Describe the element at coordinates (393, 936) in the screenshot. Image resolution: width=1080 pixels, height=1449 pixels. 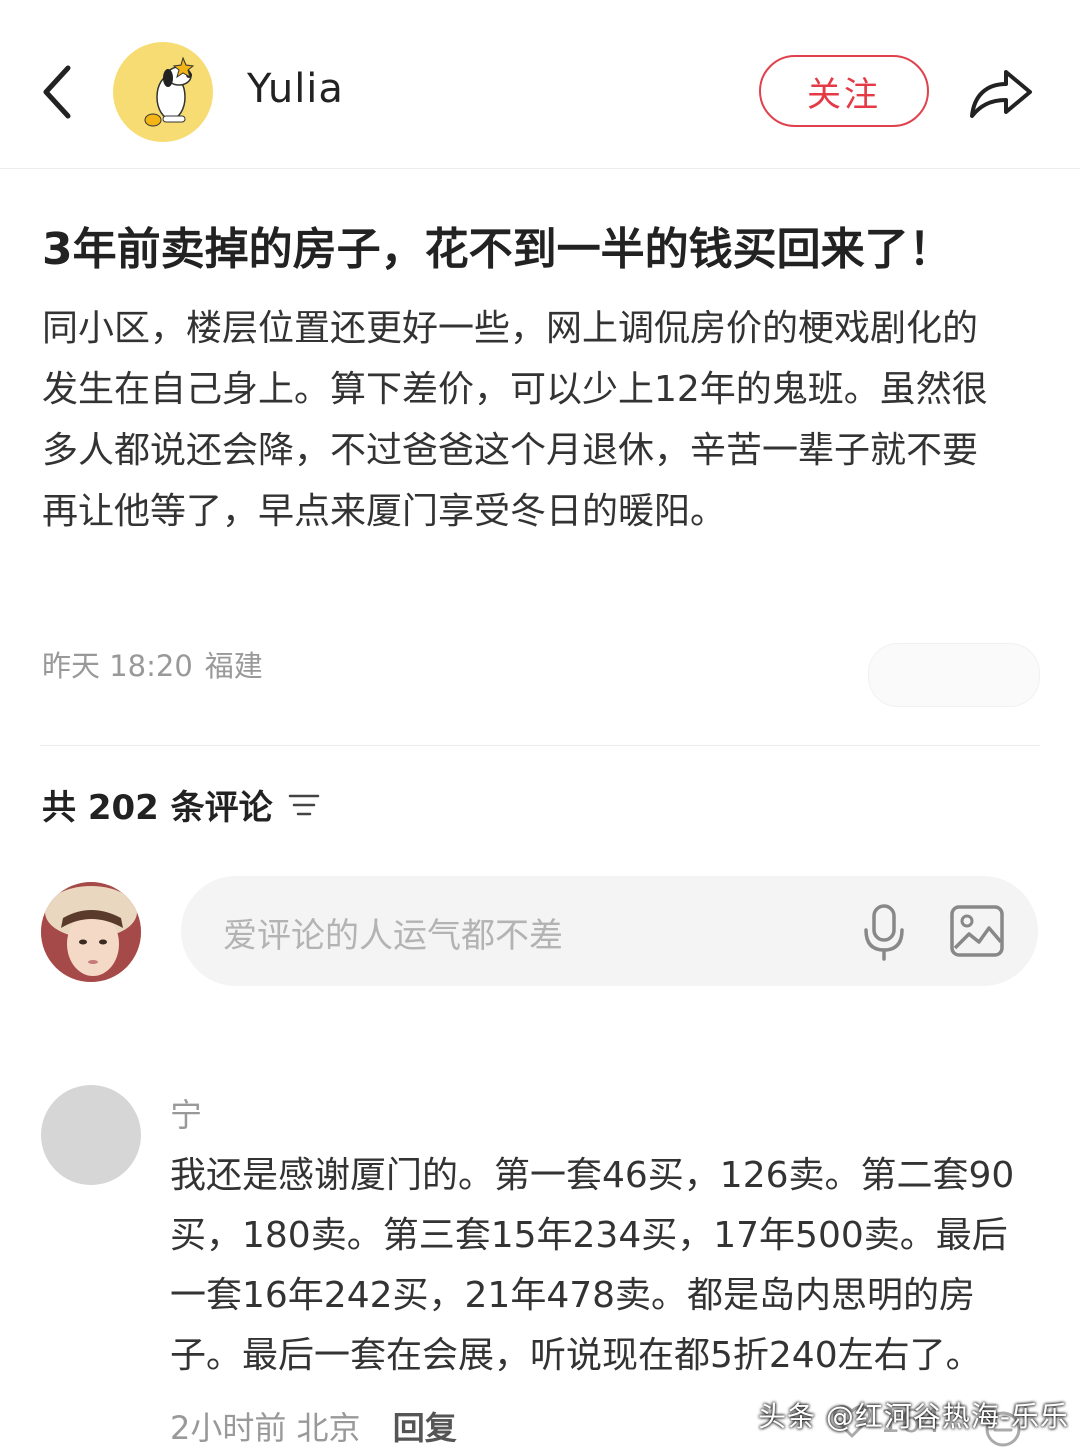
I see `comment-input-placeholder: 爱评论的人运气都不差` at that location.